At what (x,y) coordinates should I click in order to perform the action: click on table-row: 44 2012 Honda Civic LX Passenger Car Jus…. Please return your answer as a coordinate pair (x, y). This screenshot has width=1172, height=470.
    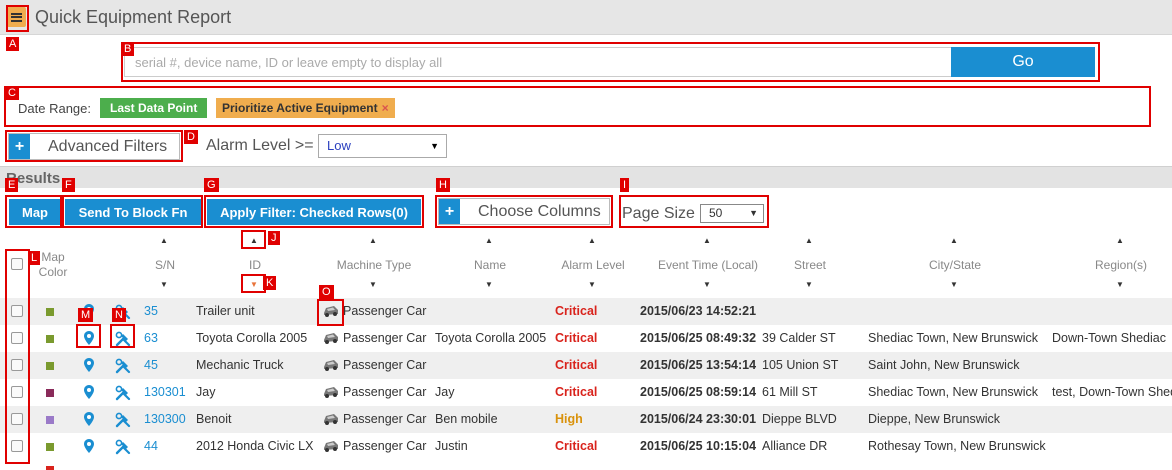
    Looking at the image, I should click on (586, 446).